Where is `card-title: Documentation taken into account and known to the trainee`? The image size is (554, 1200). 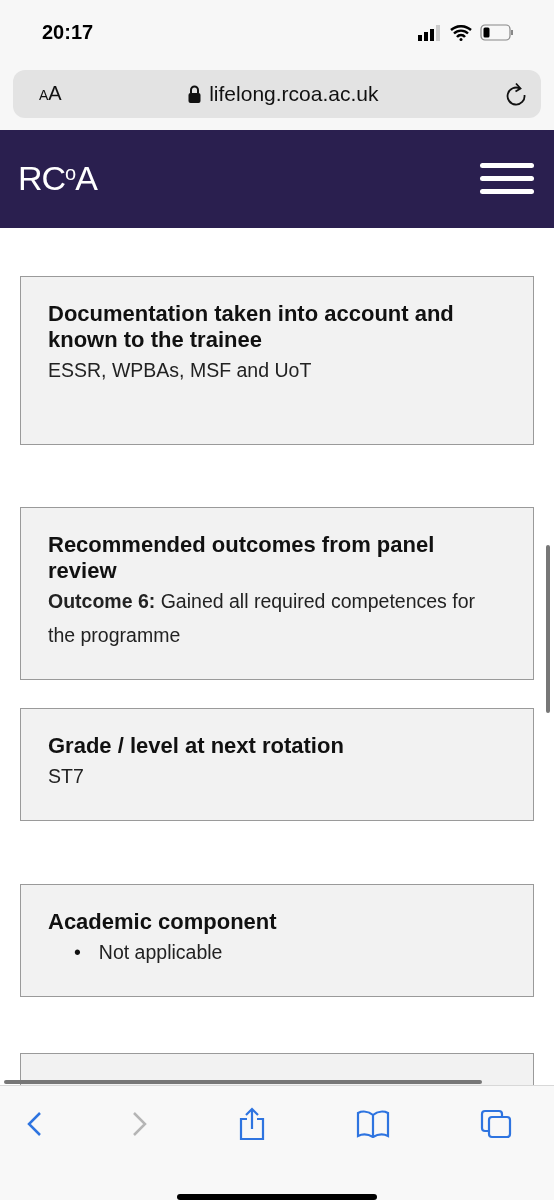
card-title: Documentation taken into account and known to the trainee is located at coordinates (251, 326).